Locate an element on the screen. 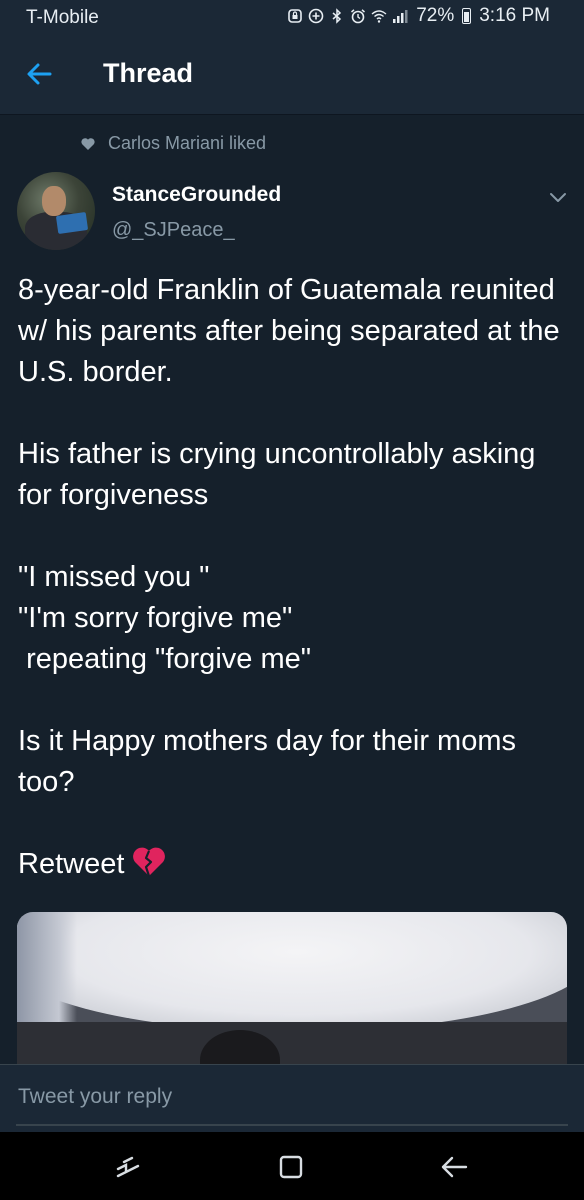 The image size is (584, 1200). liked-by-label: Carlos Mariani liked is located at coordinates (187, 143).